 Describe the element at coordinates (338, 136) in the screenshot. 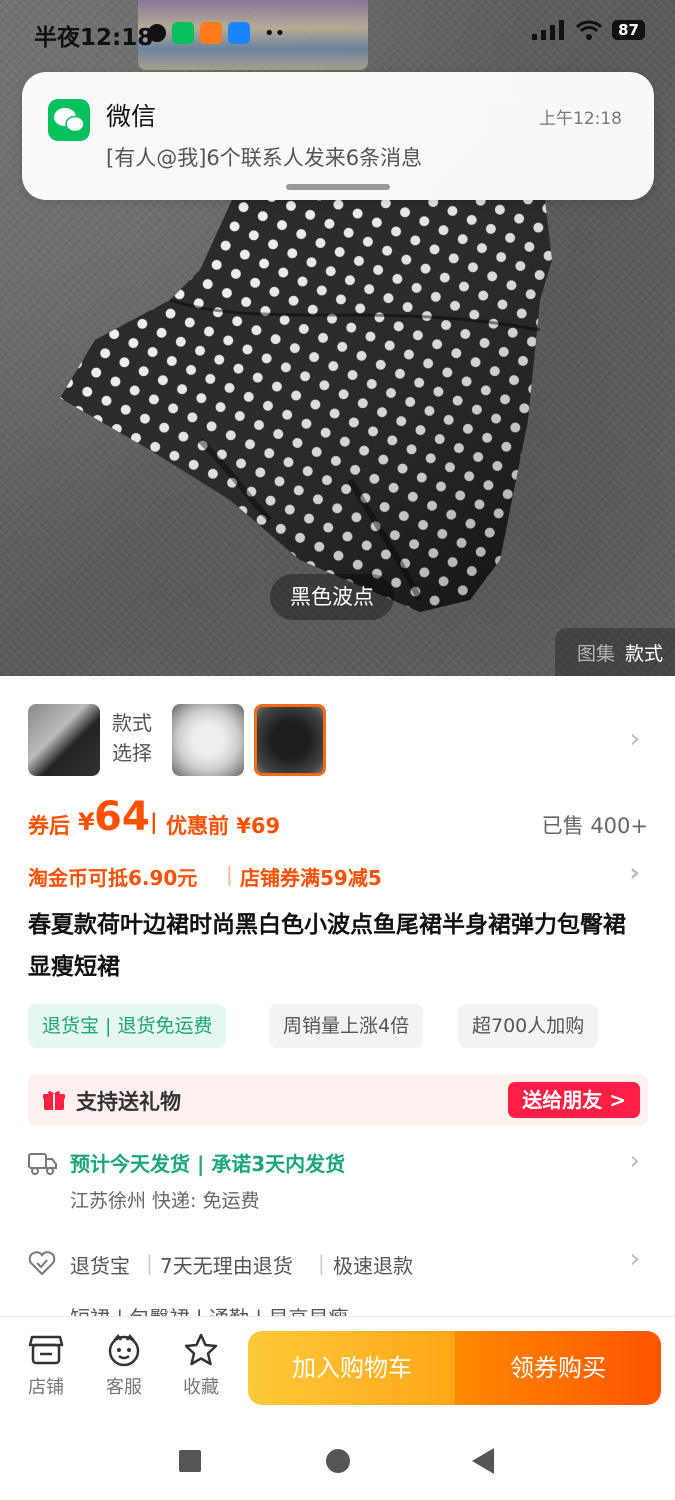

I see `wechat-notification: 微信 上午12:18 [有人@我]6个联系人发来6条消息` at that location.